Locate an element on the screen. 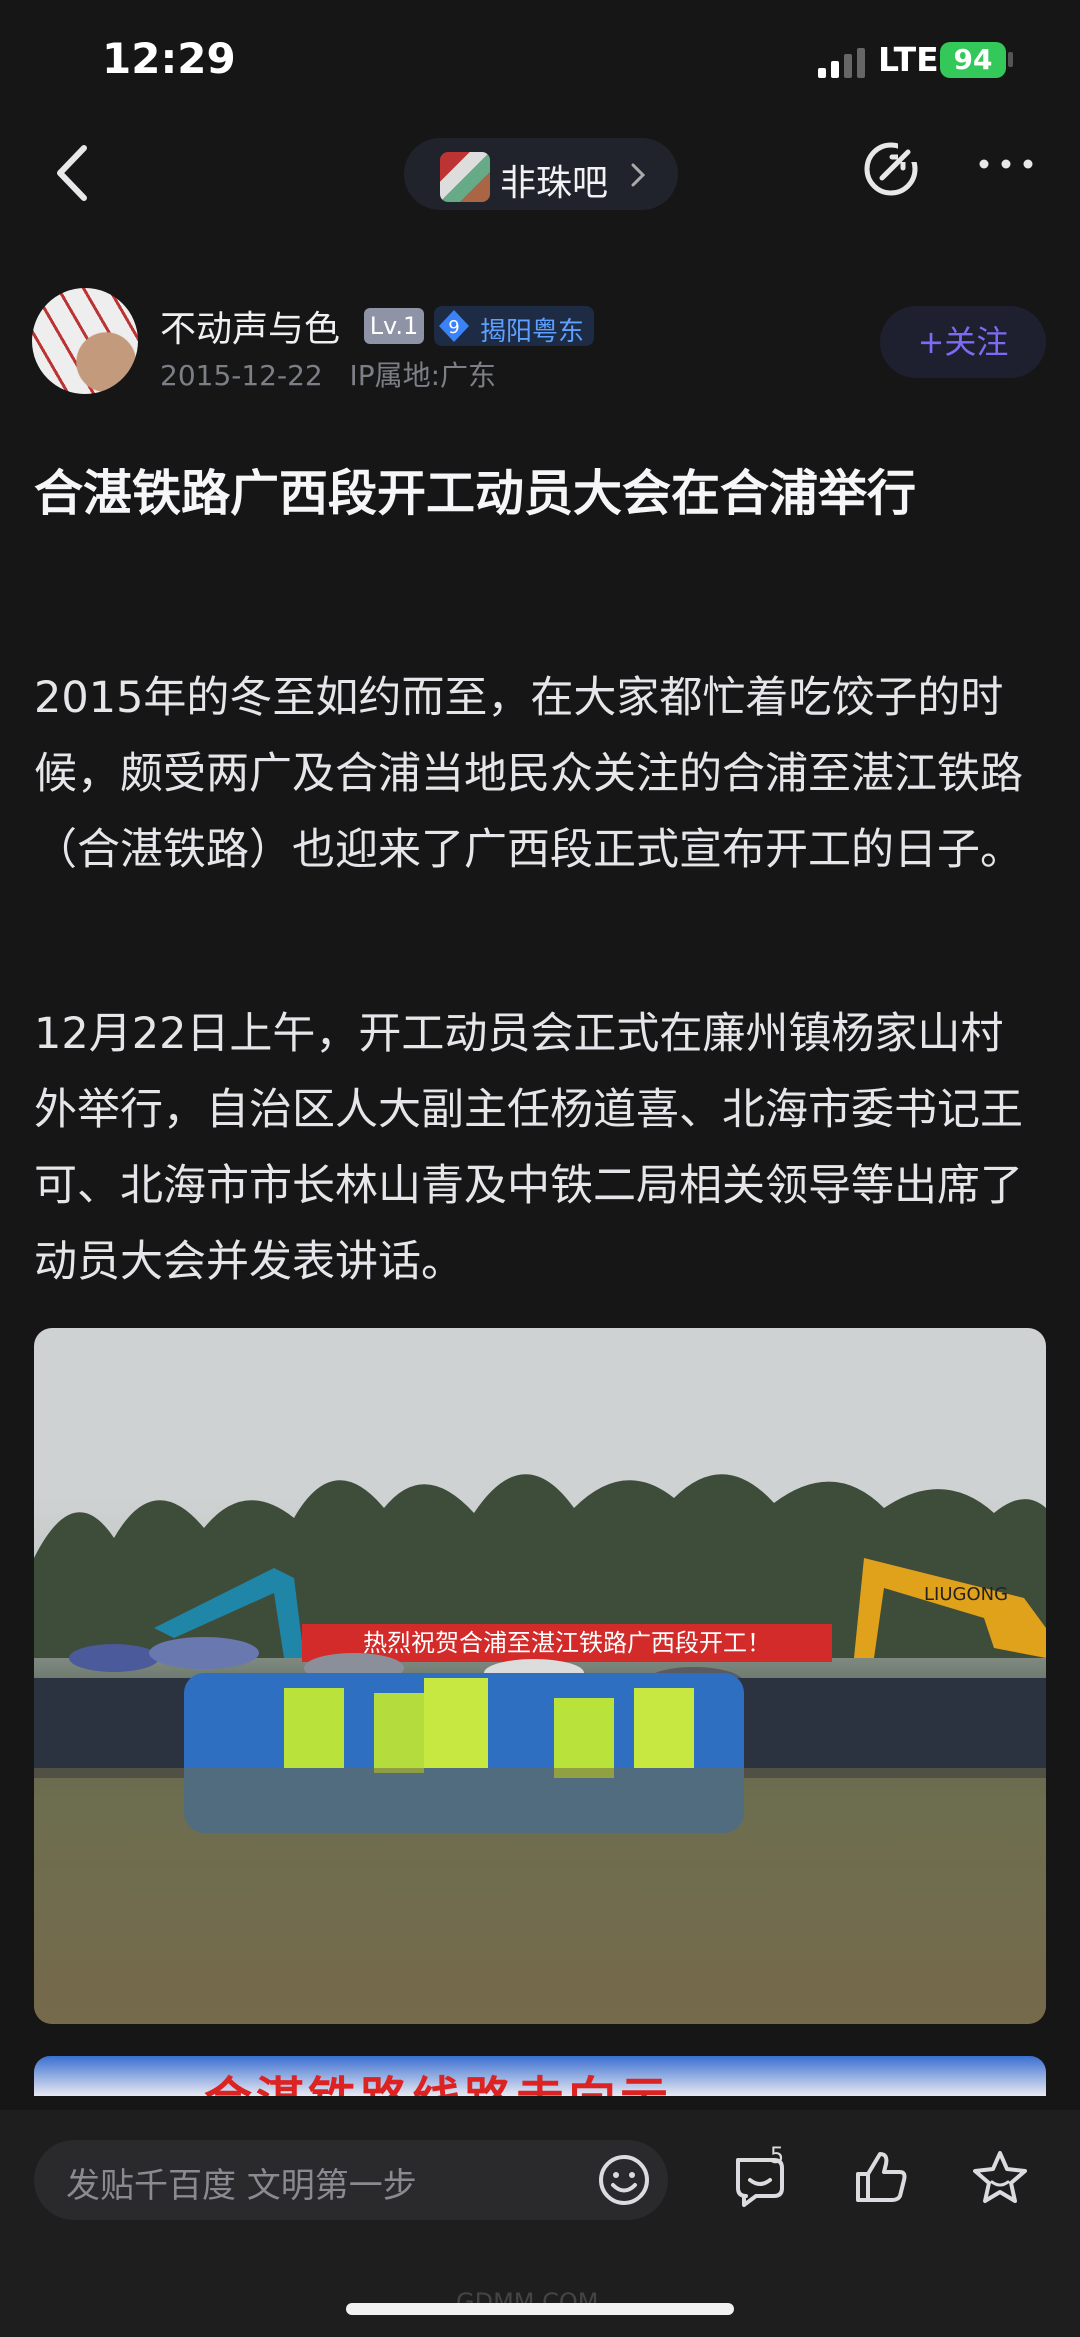 The width and height of the screenshot is (1080, 2337). favorite-star-icon is located at coordinates (1000, 2178).